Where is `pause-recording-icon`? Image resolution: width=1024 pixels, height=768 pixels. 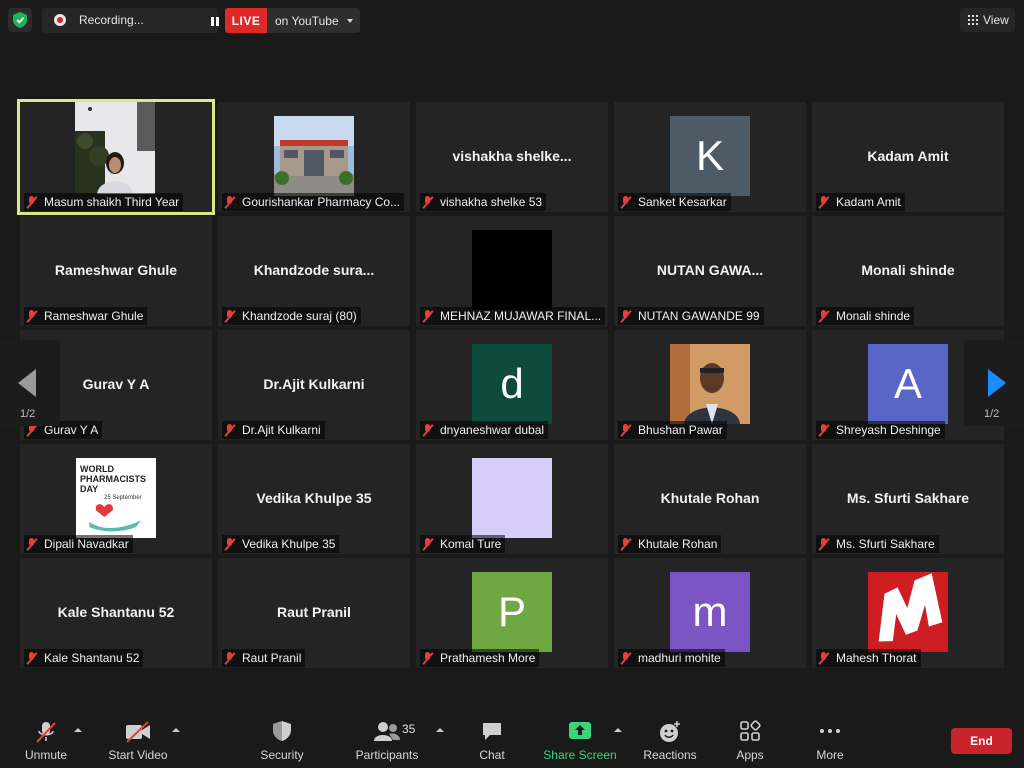
pause-recording-icon is located at coordinates (215, 21).